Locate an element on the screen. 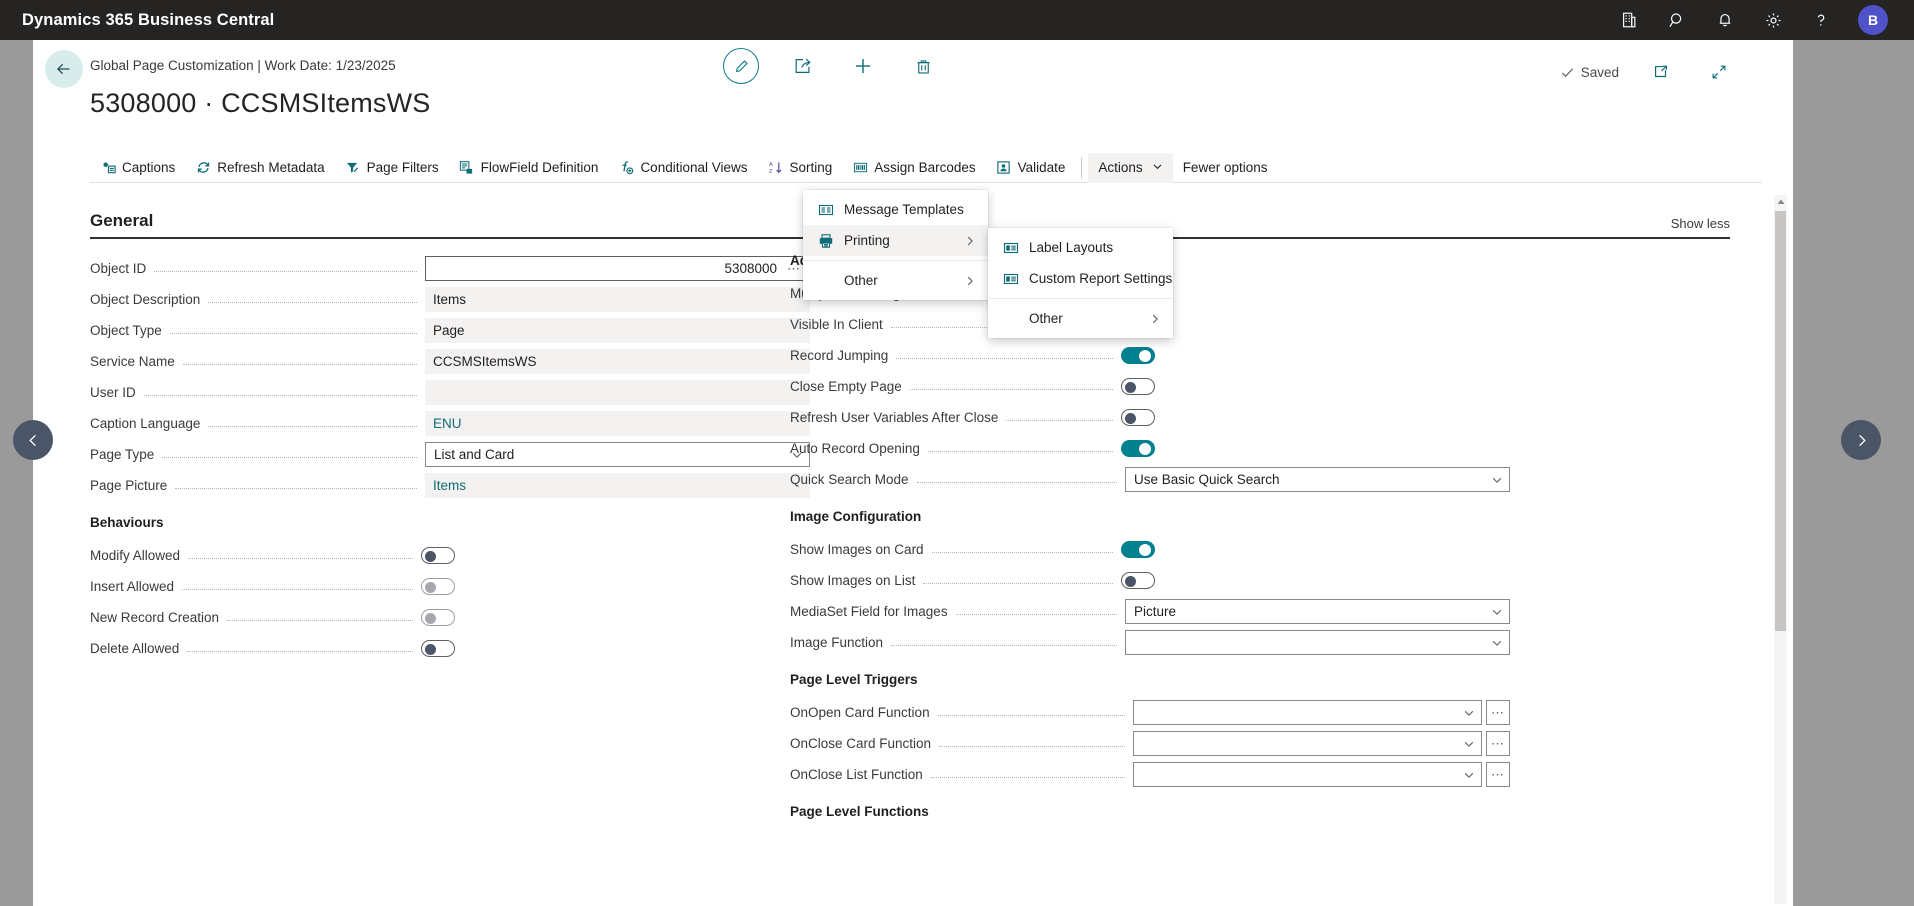 The width and height of the screenshot is (1914, 906). field-label: Service Name is located at coordinates (132, 361).